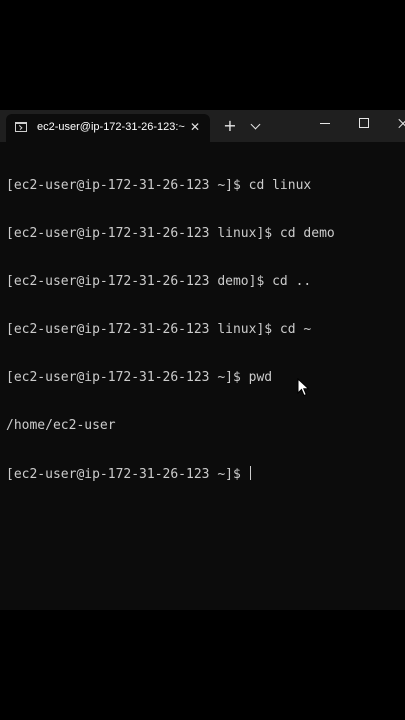  What do you see at coordinates (230, 126) in the screenshot?
I see `new-tab-button: +` at bounding box center [230, 126].